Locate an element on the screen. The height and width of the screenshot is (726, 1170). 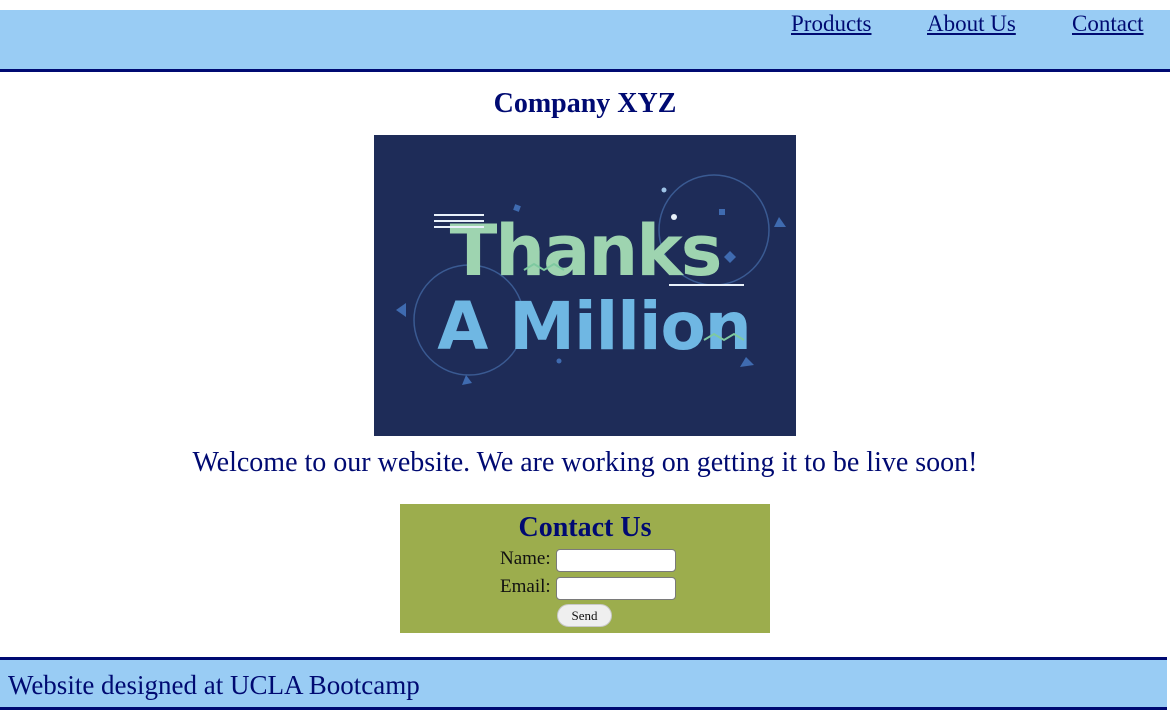
svg-text: A Million is located at coordinates (594, 326).